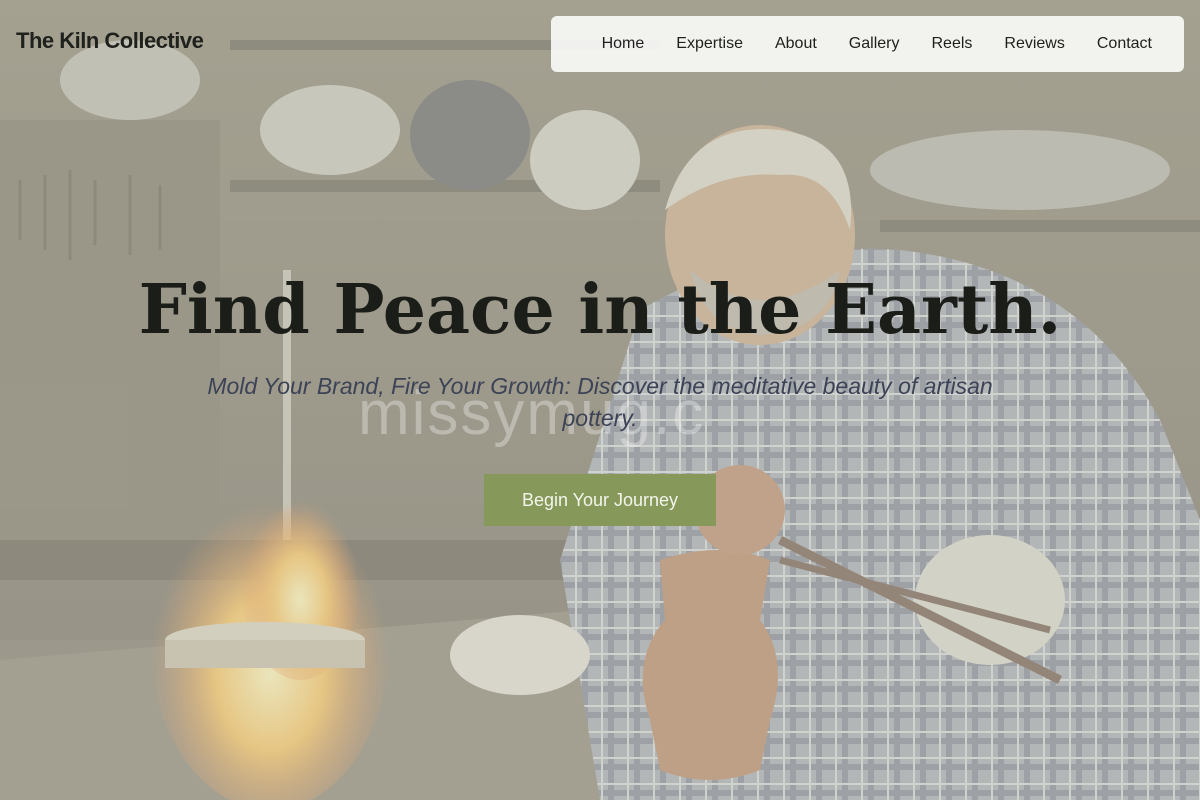 This screenshot has width=1200, height=800. What do you see at coordinates (951, 44) in the screenshot?
I see `nav-item-reels: Reels` at bounding box center [951, 44].